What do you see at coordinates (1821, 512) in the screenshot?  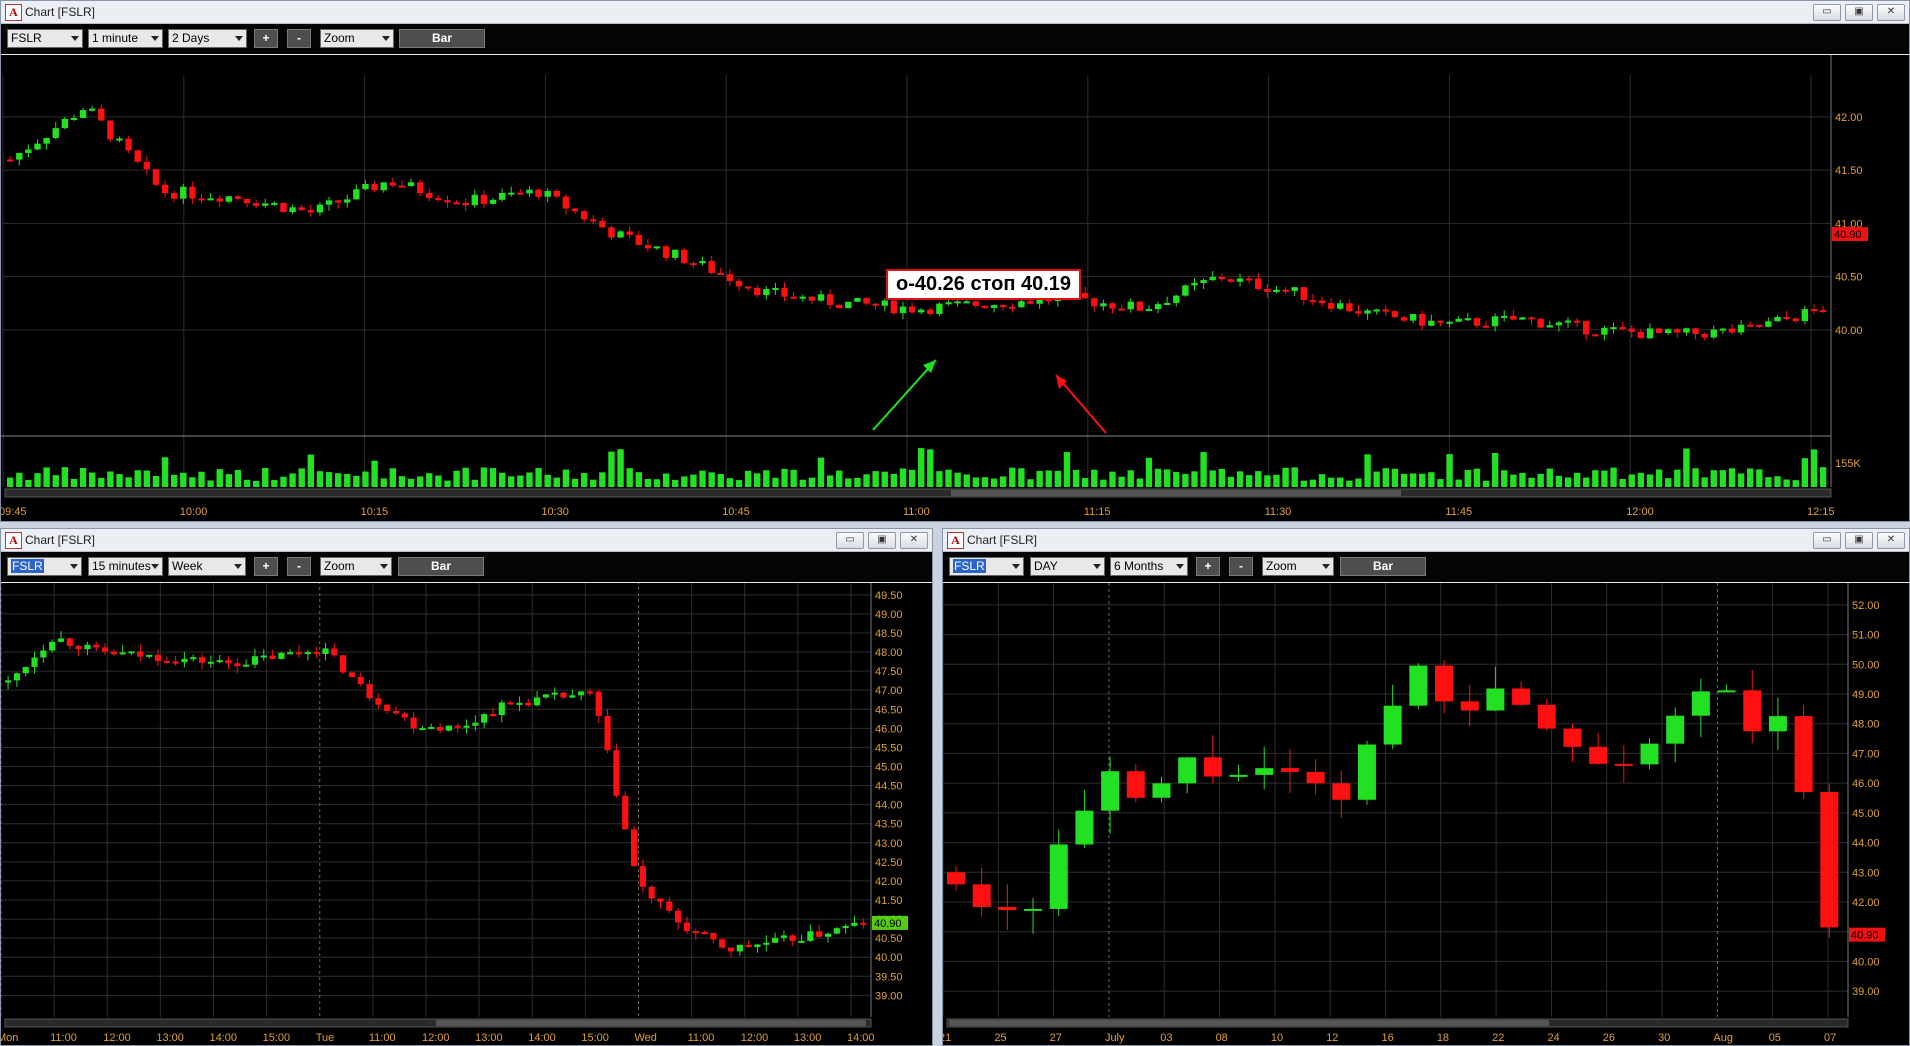 I see `x-axis-label: 12:15` at bounding box center [1821, 512].